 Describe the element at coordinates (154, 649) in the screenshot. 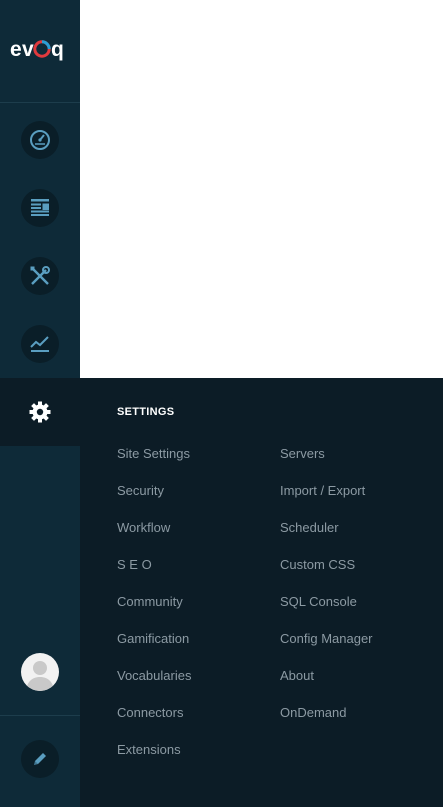

I see `menu-item-gamification: Gamification` at that location.